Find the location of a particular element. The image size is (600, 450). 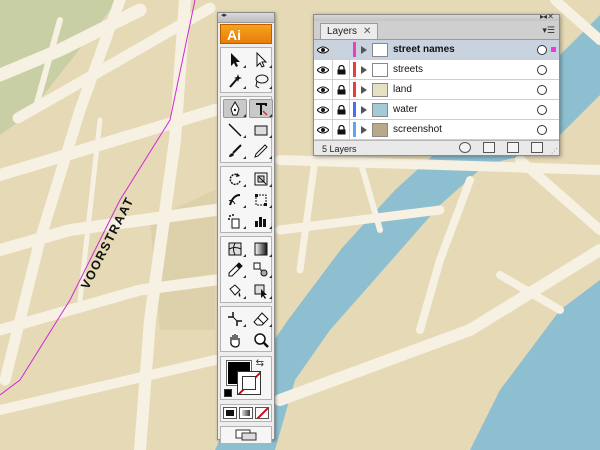

direct-selection-tool is located at coordinates (261, 59).